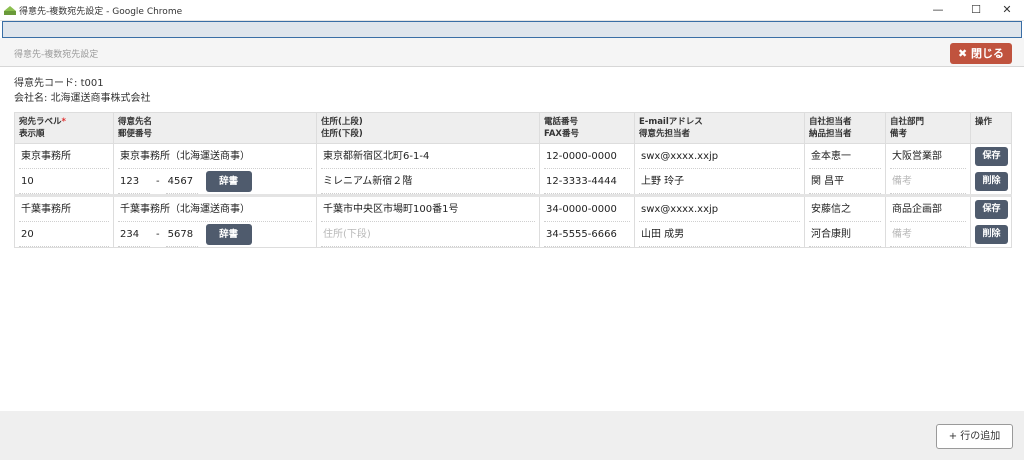 This screenshot has height=460, width=1024. What do you see at coordinates (845, 157) in the screenshot?
I see `staff-field: 金本恵一` at bounding box center [845, 157].